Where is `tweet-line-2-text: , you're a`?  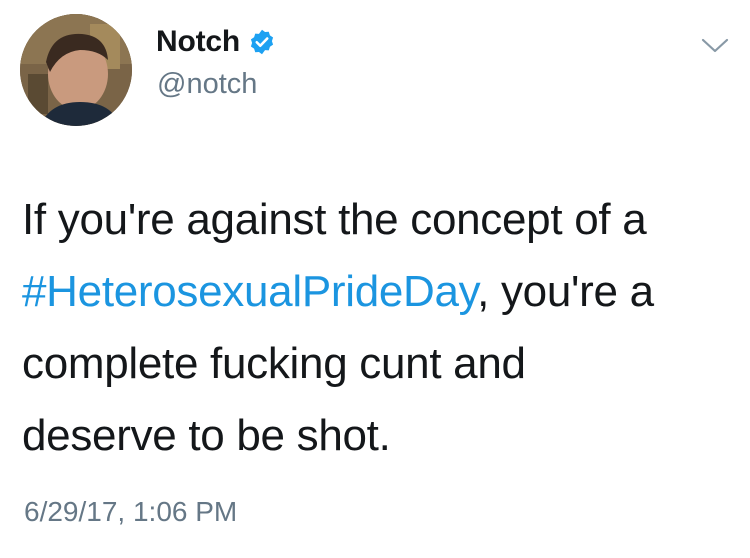 tweet-line-2-text: , you're a is located at coordinates (565, 291).